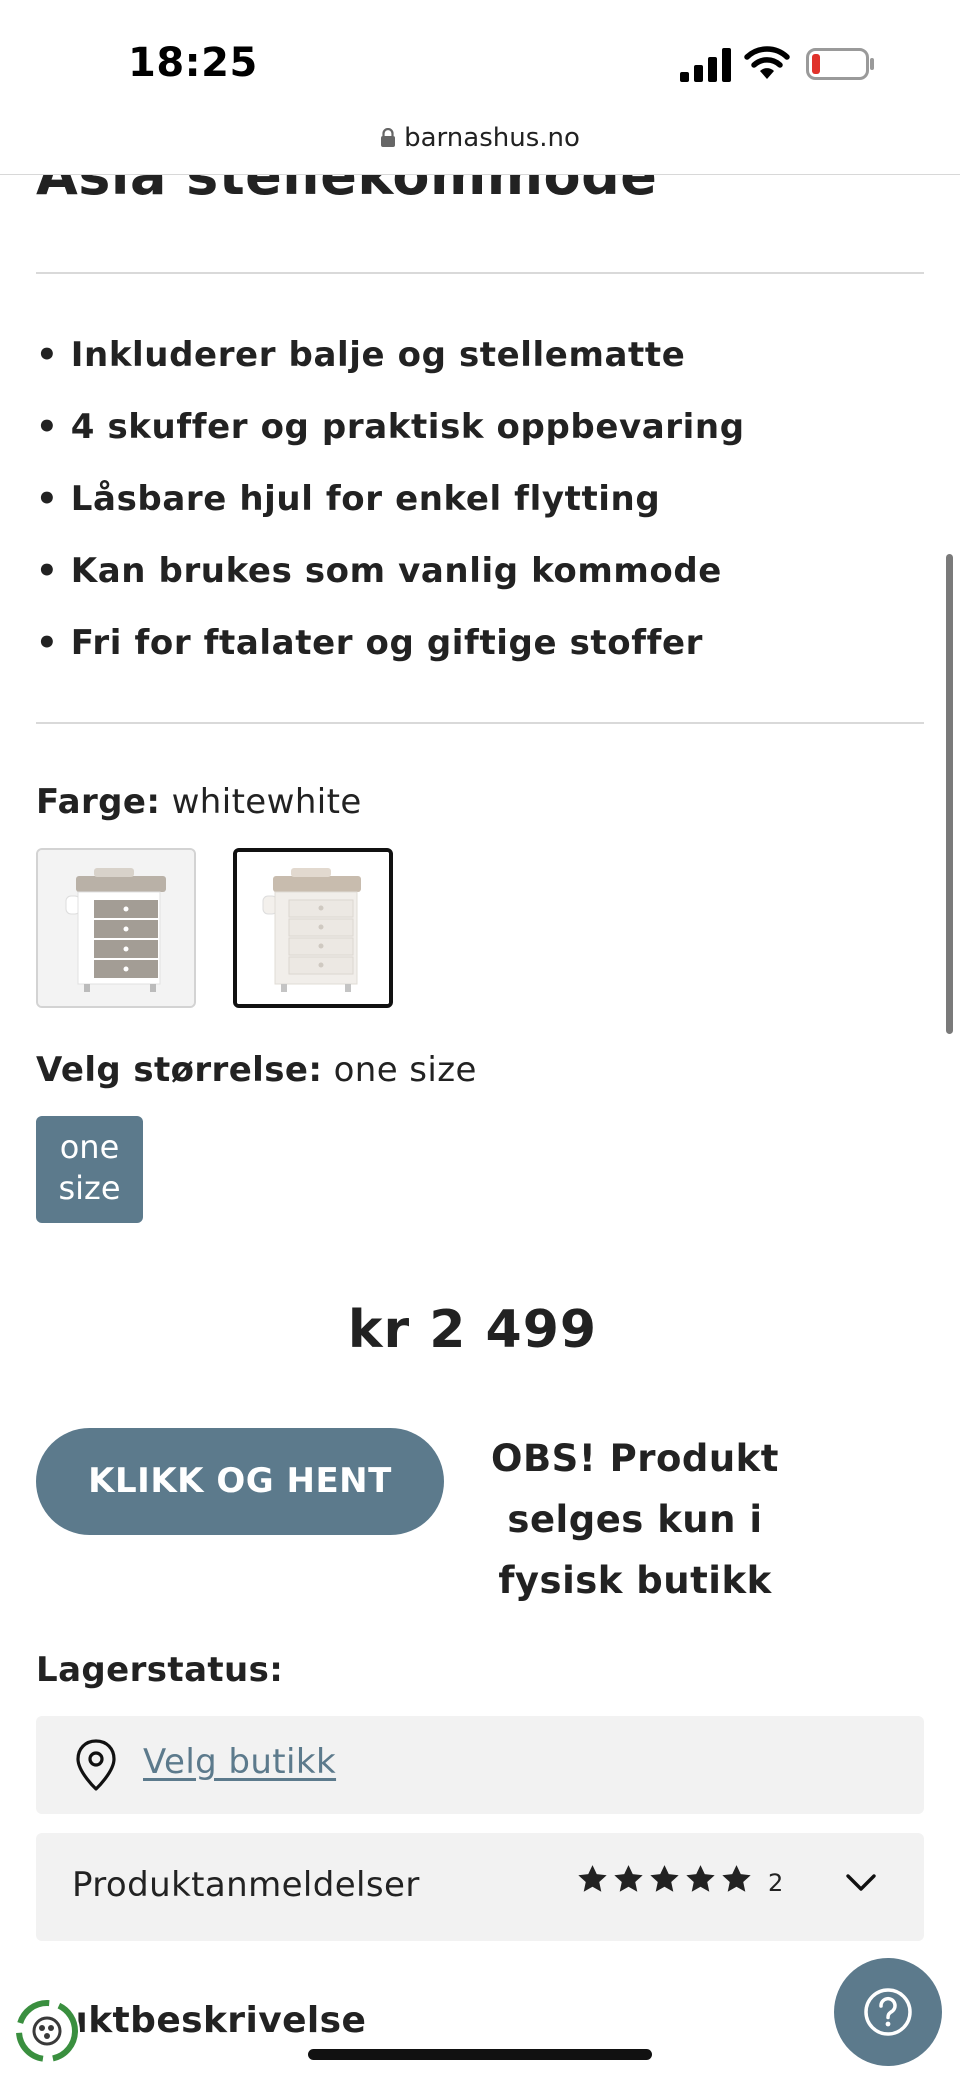 This screenshot has height=2081, width=960. Describe the element at coordinates (390, 427) in the screenshot. I see `feature-item: • 4 skuffer og praktisk oppbevaring` at that location.